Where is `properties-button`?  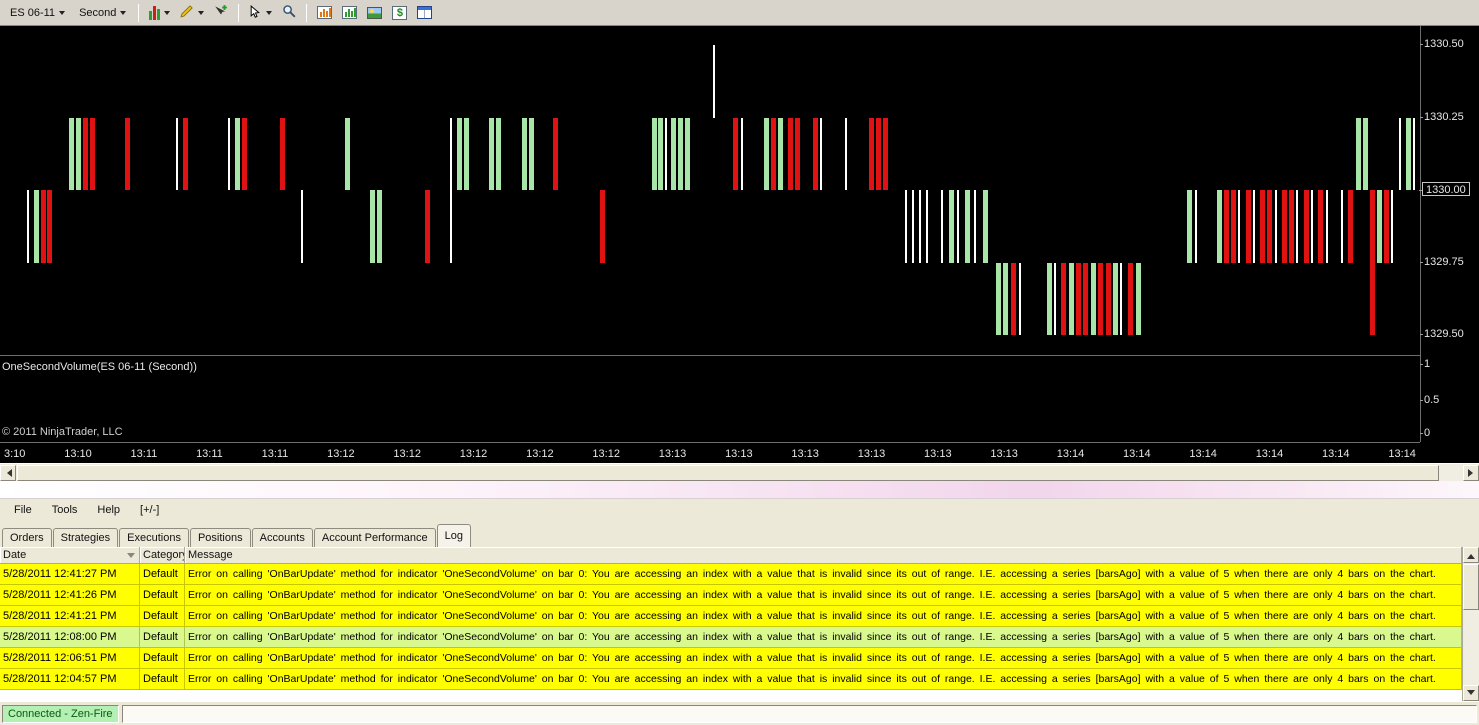
properties-button is located at coordinates (424, 13).